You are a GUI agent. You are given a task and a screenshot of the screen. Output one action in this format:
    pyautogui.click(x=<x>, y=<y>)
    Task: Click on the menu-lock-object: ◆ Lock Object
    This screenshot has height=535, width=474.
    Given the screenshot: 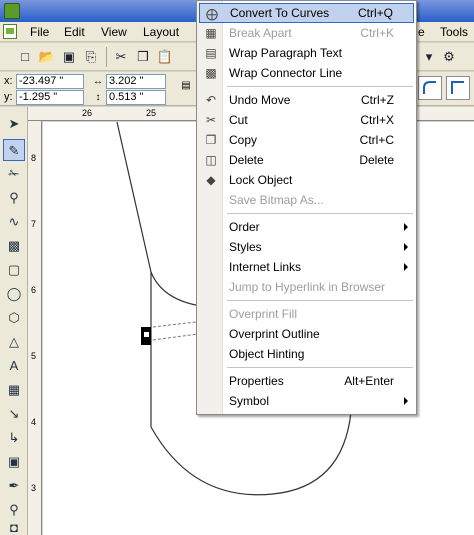 What is the action you would take?
    pyautogui.click(x=306, y=180)
    